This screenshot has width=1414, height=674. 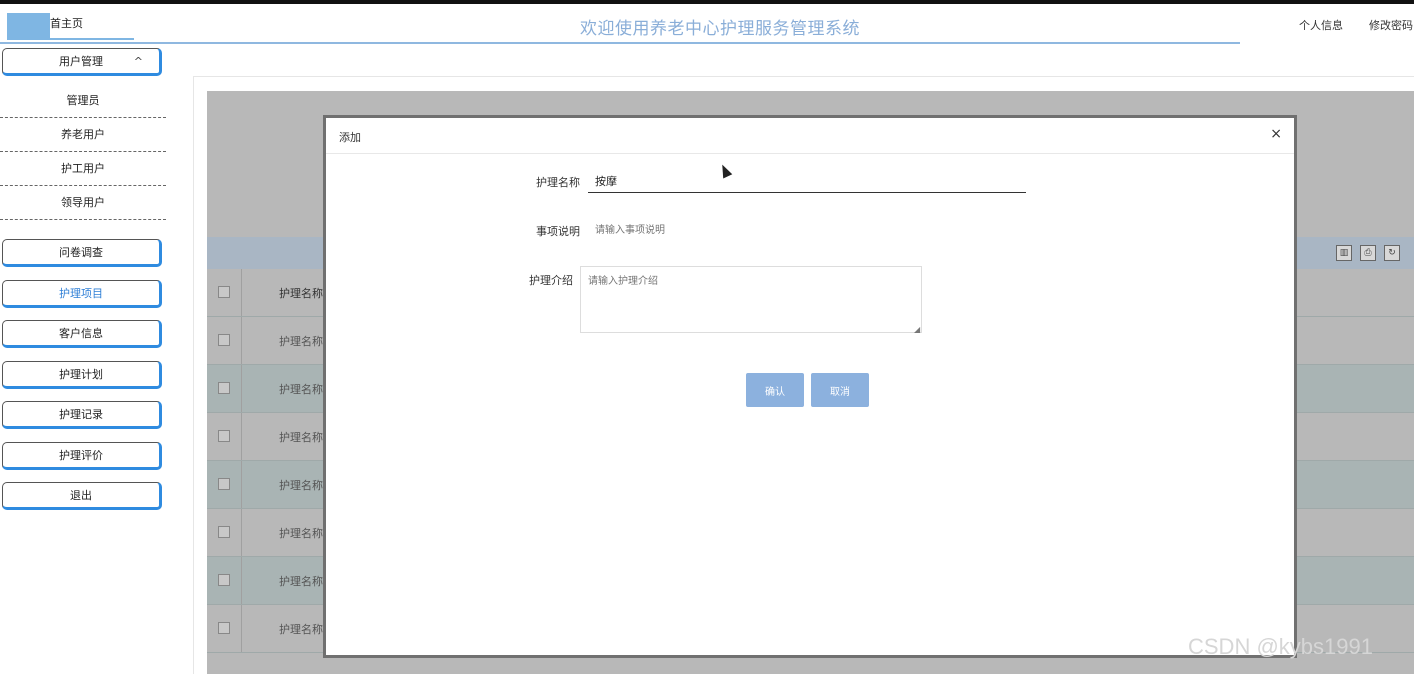 I want to click on menu-logout: 退出, so click(x=82, y=496).